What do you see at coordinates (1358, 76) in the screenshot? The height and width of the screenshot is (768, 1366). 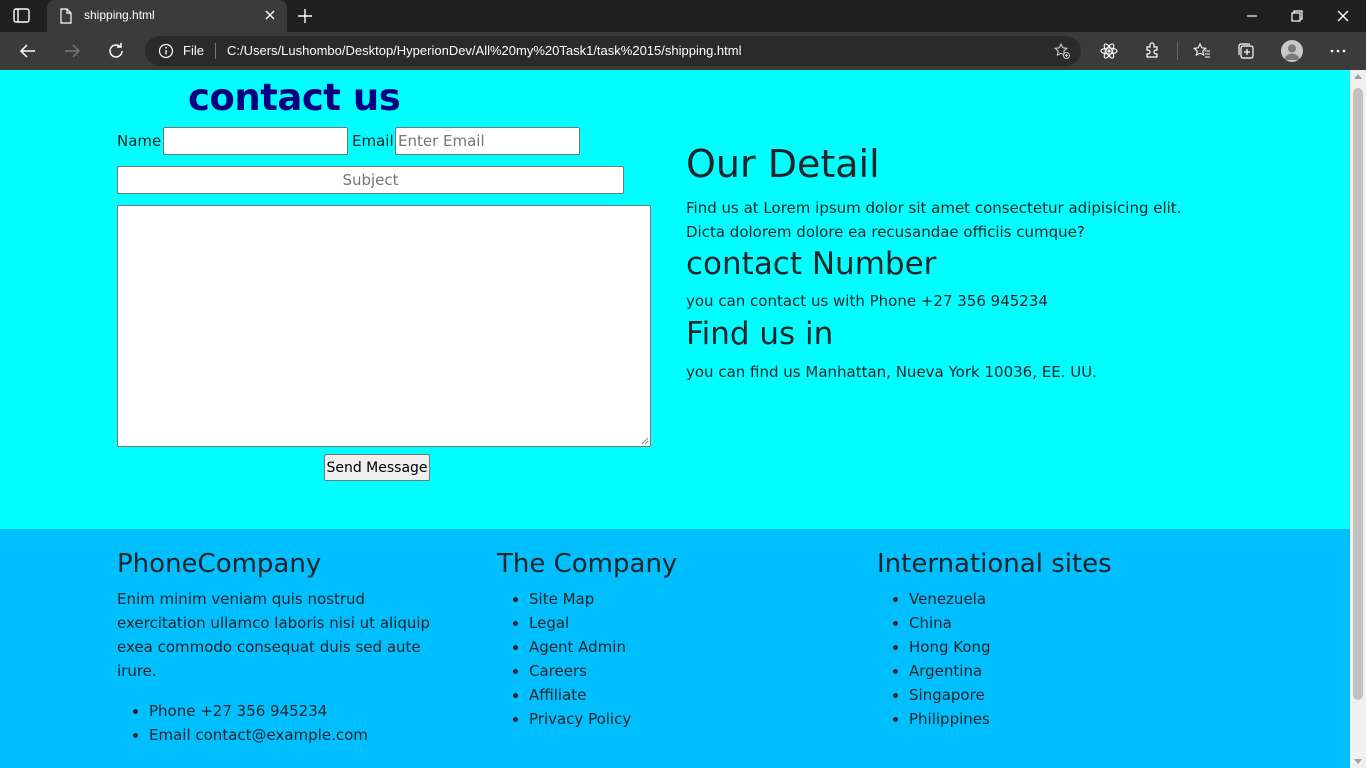 I see `scroll-up-icon` at bounding box center [1358, 76].